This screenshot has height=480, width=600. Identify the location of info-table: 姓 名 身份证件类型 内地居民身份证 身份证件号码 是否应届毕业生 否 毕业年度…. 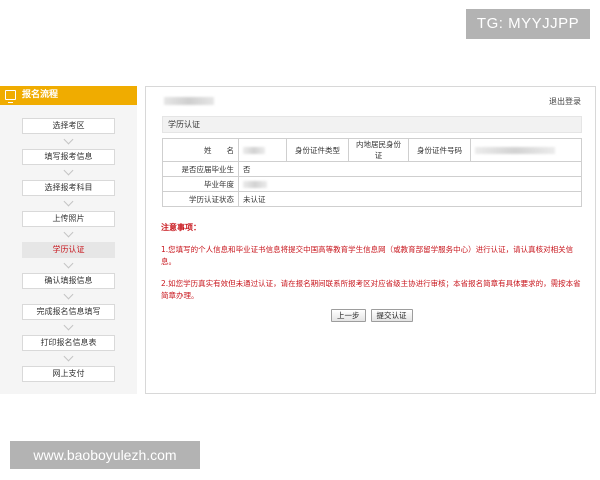
(372, 172).